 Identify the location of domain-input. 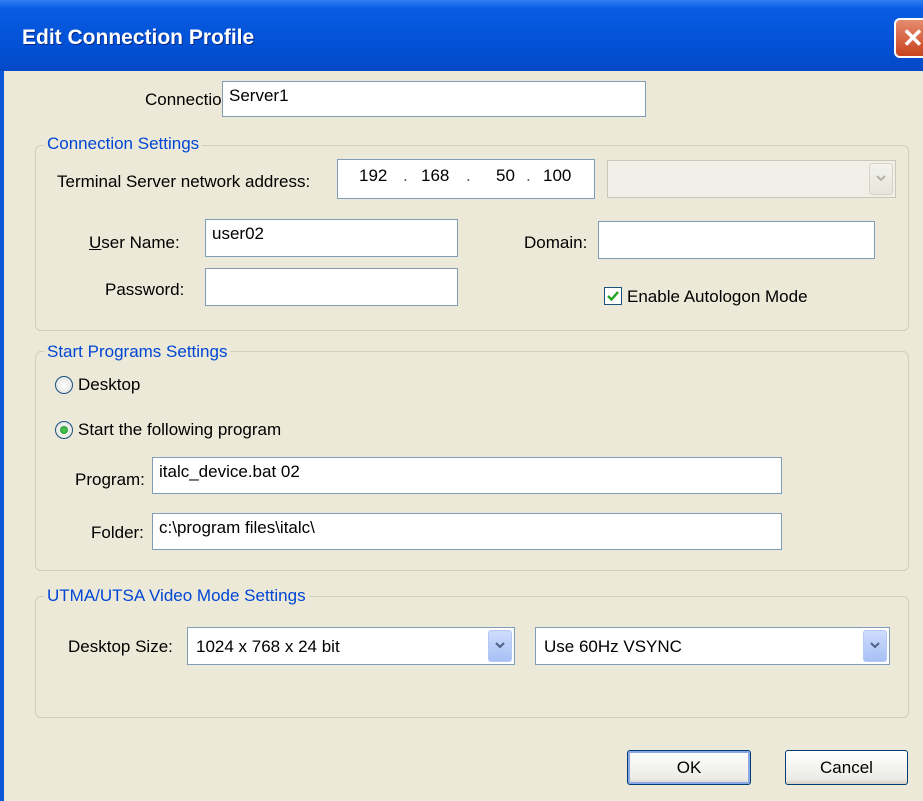
(736, 240).